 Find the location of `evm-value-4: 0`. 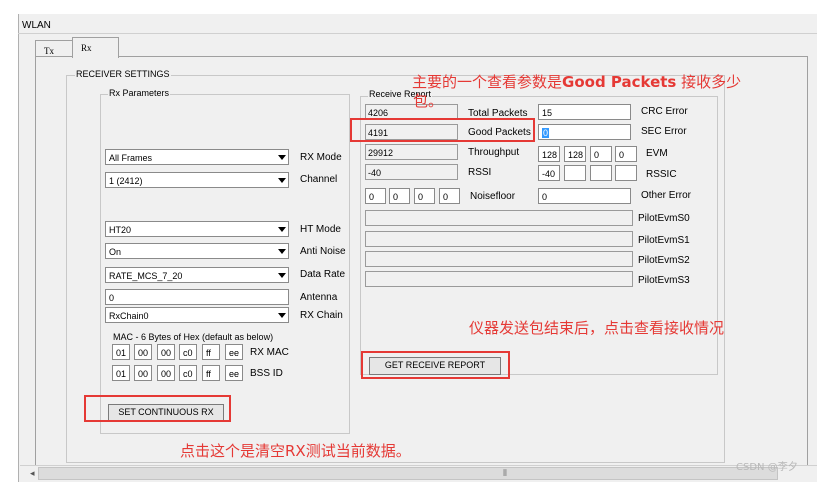

evm-value-4: 0 is located at coordinates (622, 155).